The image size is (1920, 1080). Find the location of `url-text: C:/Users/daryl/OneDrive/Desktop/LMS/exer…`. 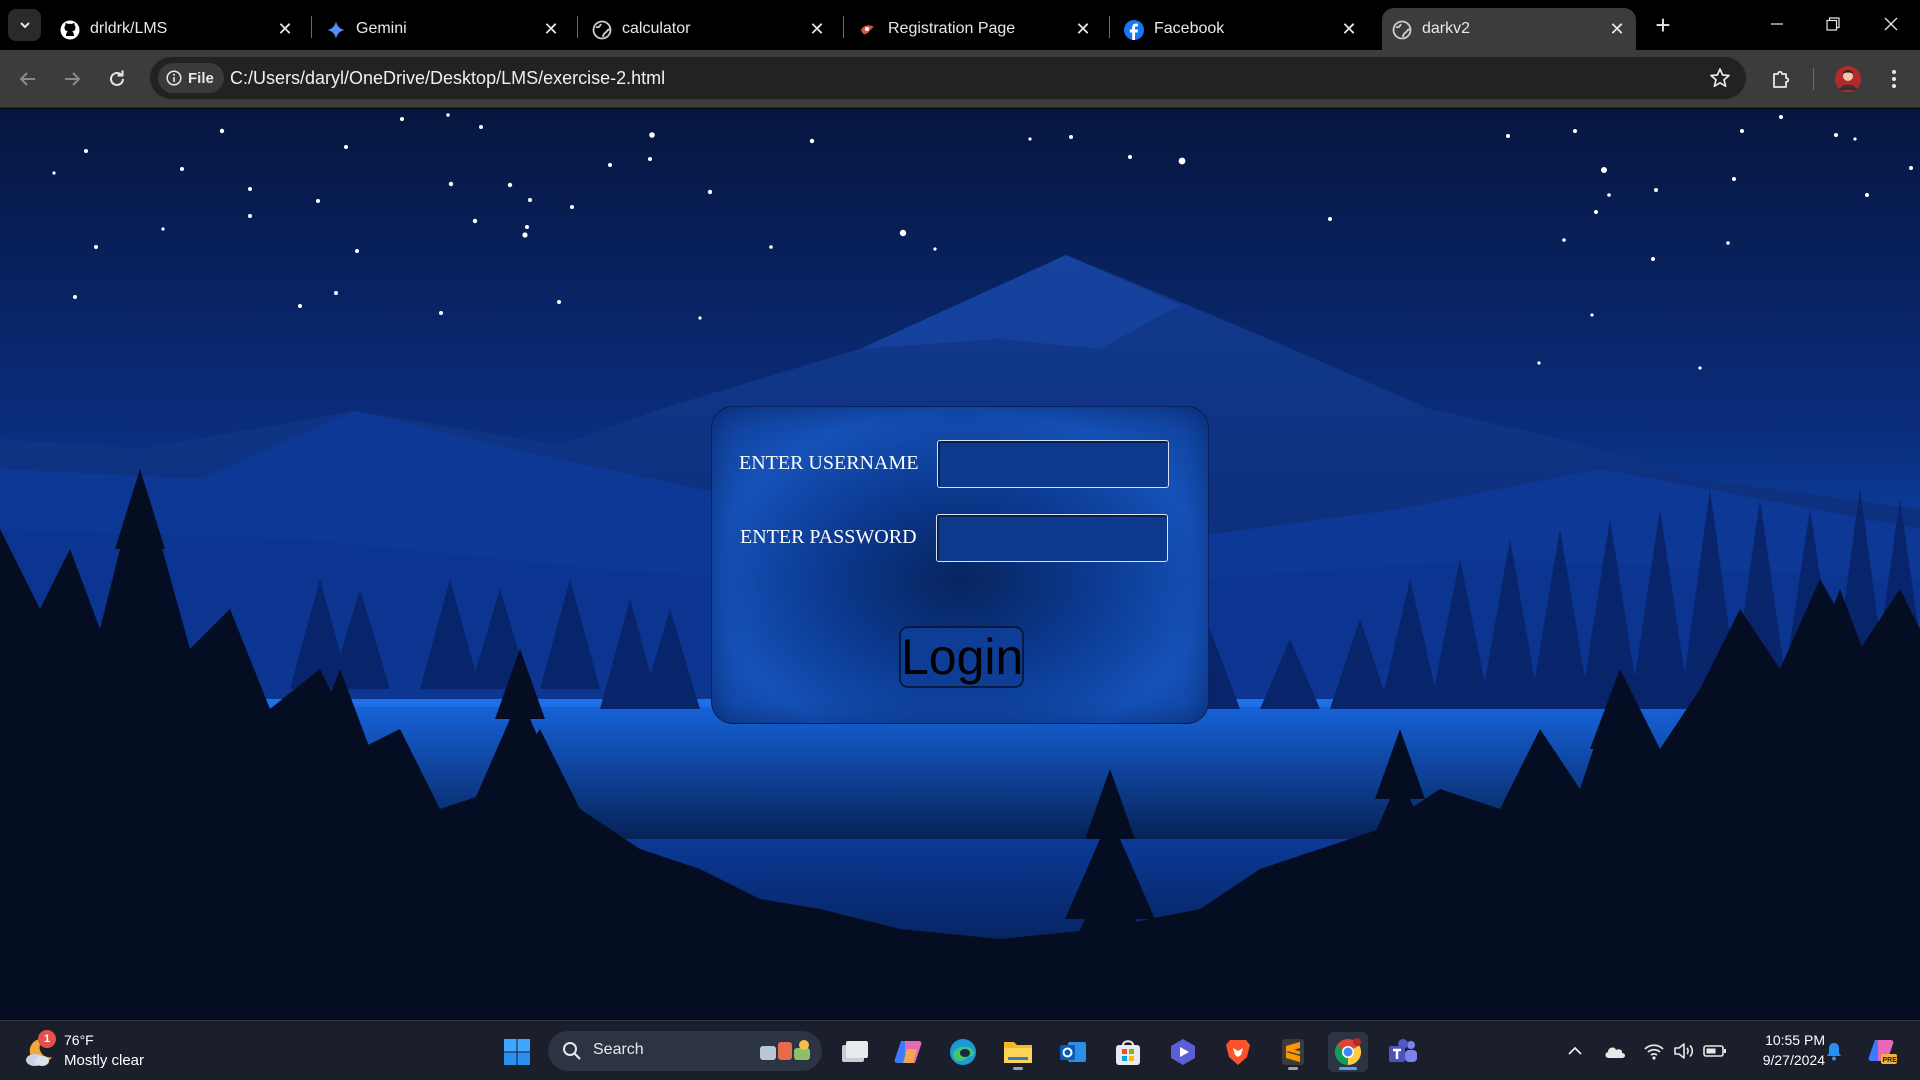

url-text: C:/Users/daryl/OneDrive/Desktop/LMS/exer… is located at coordinates (447, 78).